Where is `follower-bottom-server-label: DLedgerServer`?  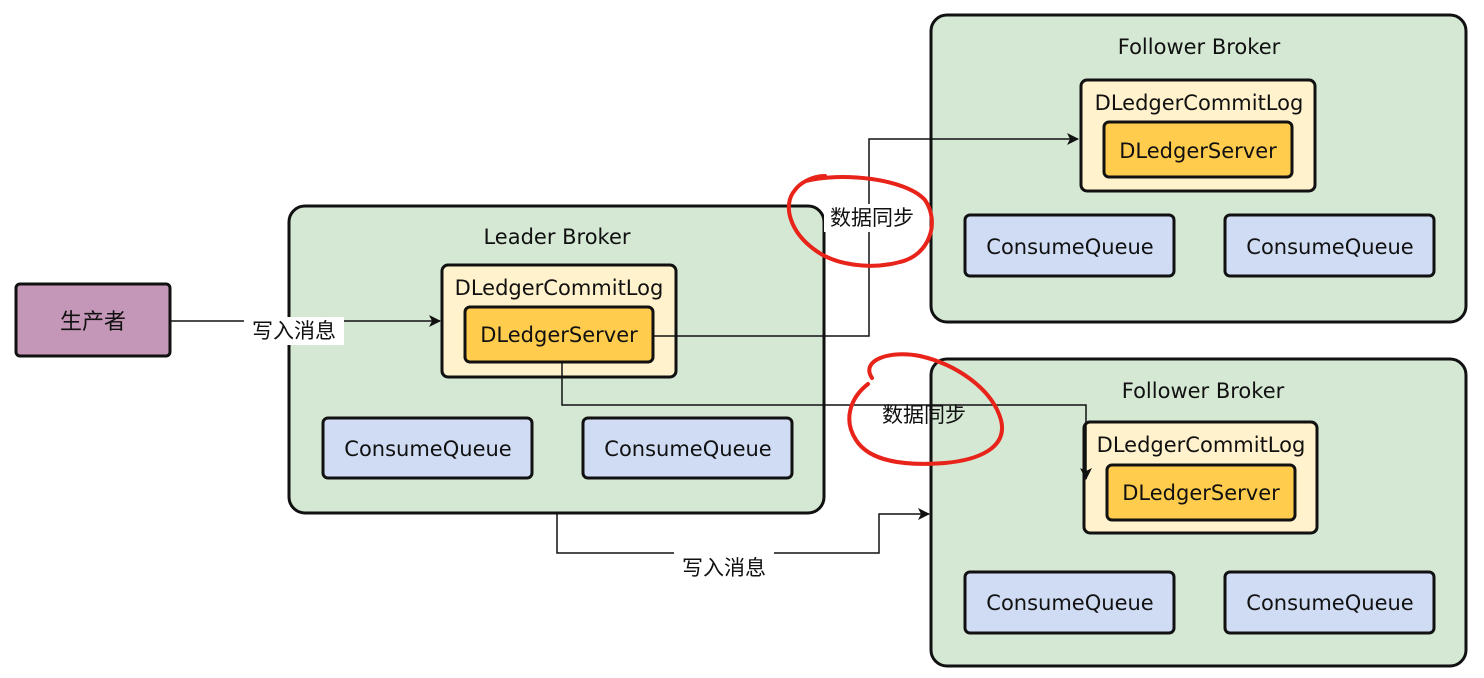
follower-bottom-server-label: DLedgerServer is located at coordinates (1201, 493).